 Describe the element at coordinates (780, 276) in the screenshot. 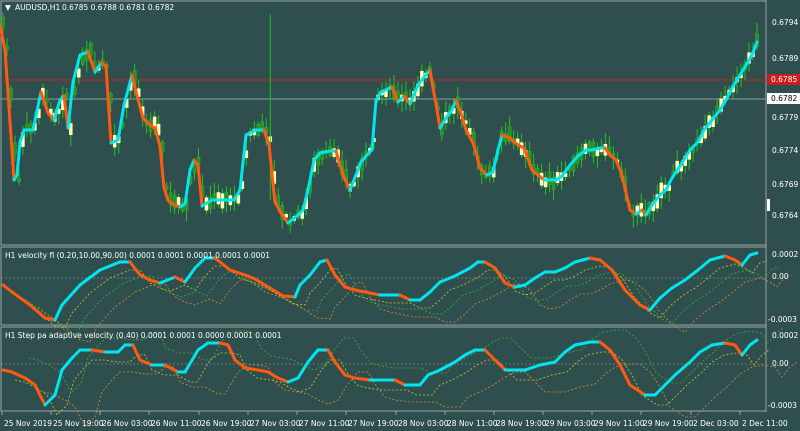

I see `indicator1-tick: 0.00` at that location.